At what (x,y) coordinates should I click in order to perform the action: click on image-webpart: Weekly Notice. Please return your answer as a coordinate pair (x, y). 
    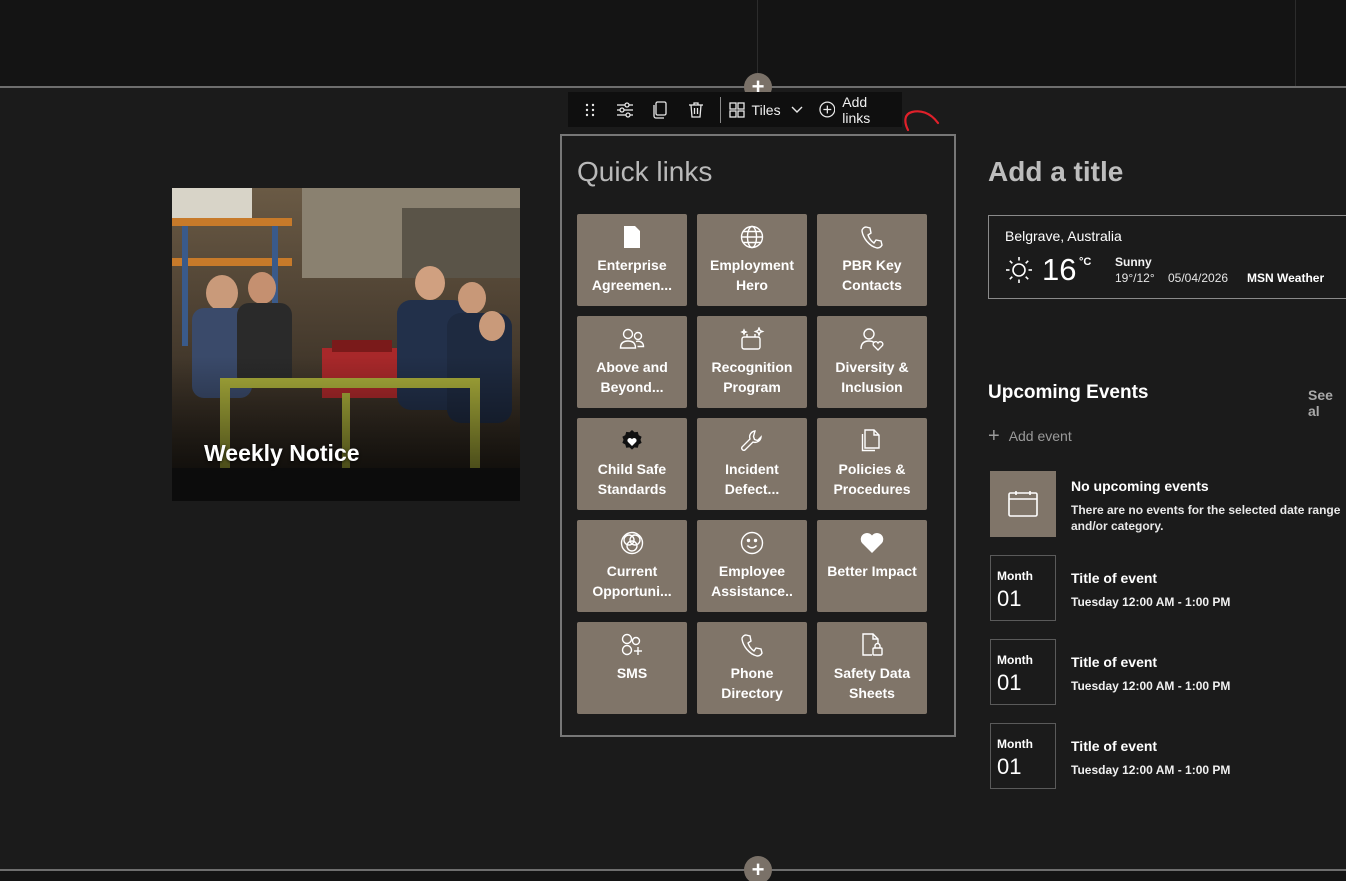
    Looking at the image, I should click on (346, 344).